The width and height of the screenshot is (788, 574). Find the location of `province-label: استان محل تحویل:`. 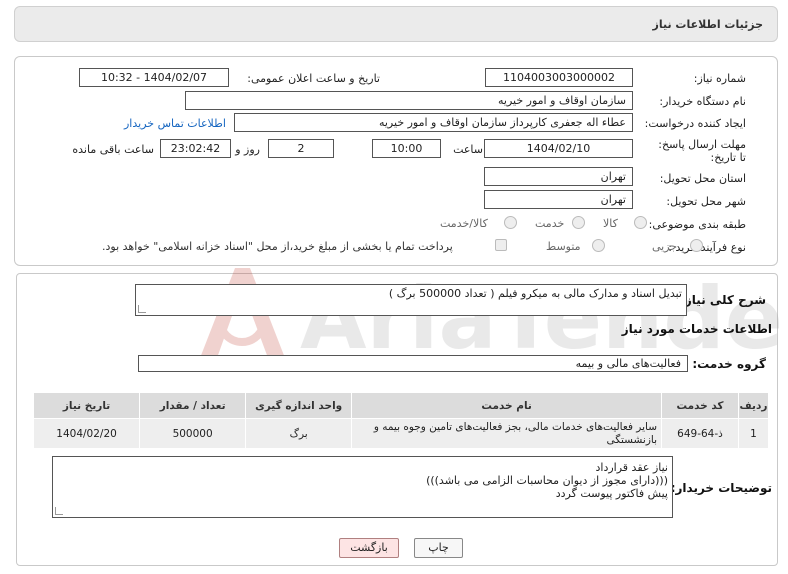

province-label: استان محل تحویل: is located at coordinates (702, 178).